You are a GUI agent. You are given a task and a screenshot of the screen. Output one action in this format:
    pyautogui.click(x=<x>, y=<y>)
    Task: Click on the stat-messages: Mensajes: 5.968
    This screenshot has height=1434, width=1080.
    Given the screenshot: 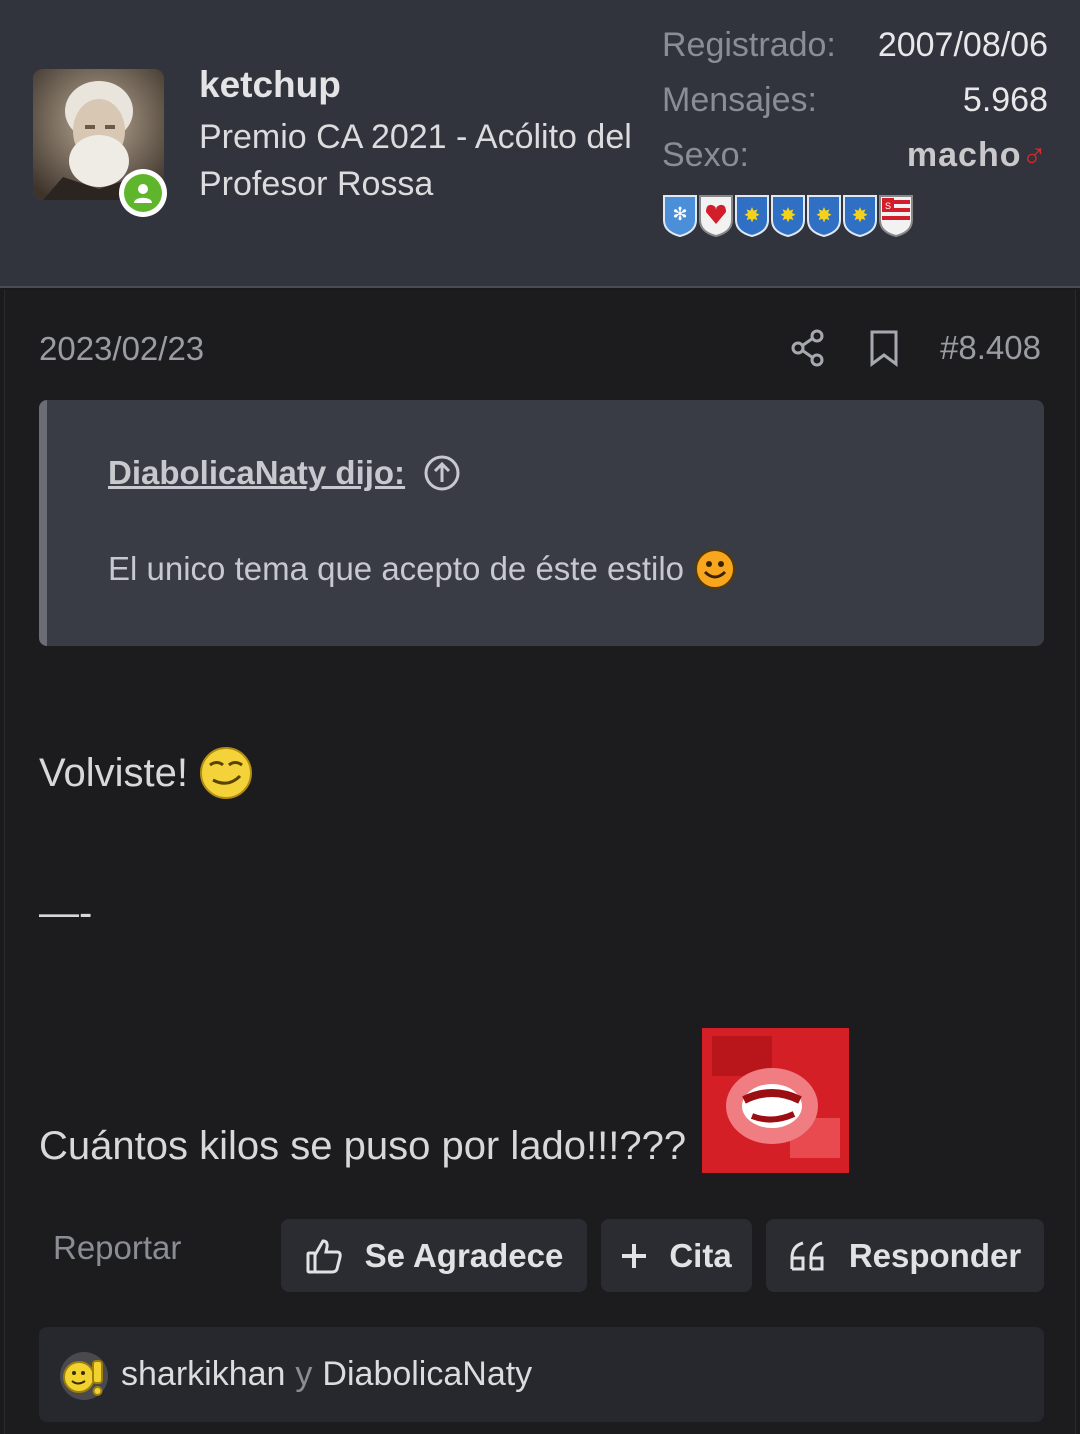 What is the action you would take?
    pyautogui.click(x=855, y=108)
    